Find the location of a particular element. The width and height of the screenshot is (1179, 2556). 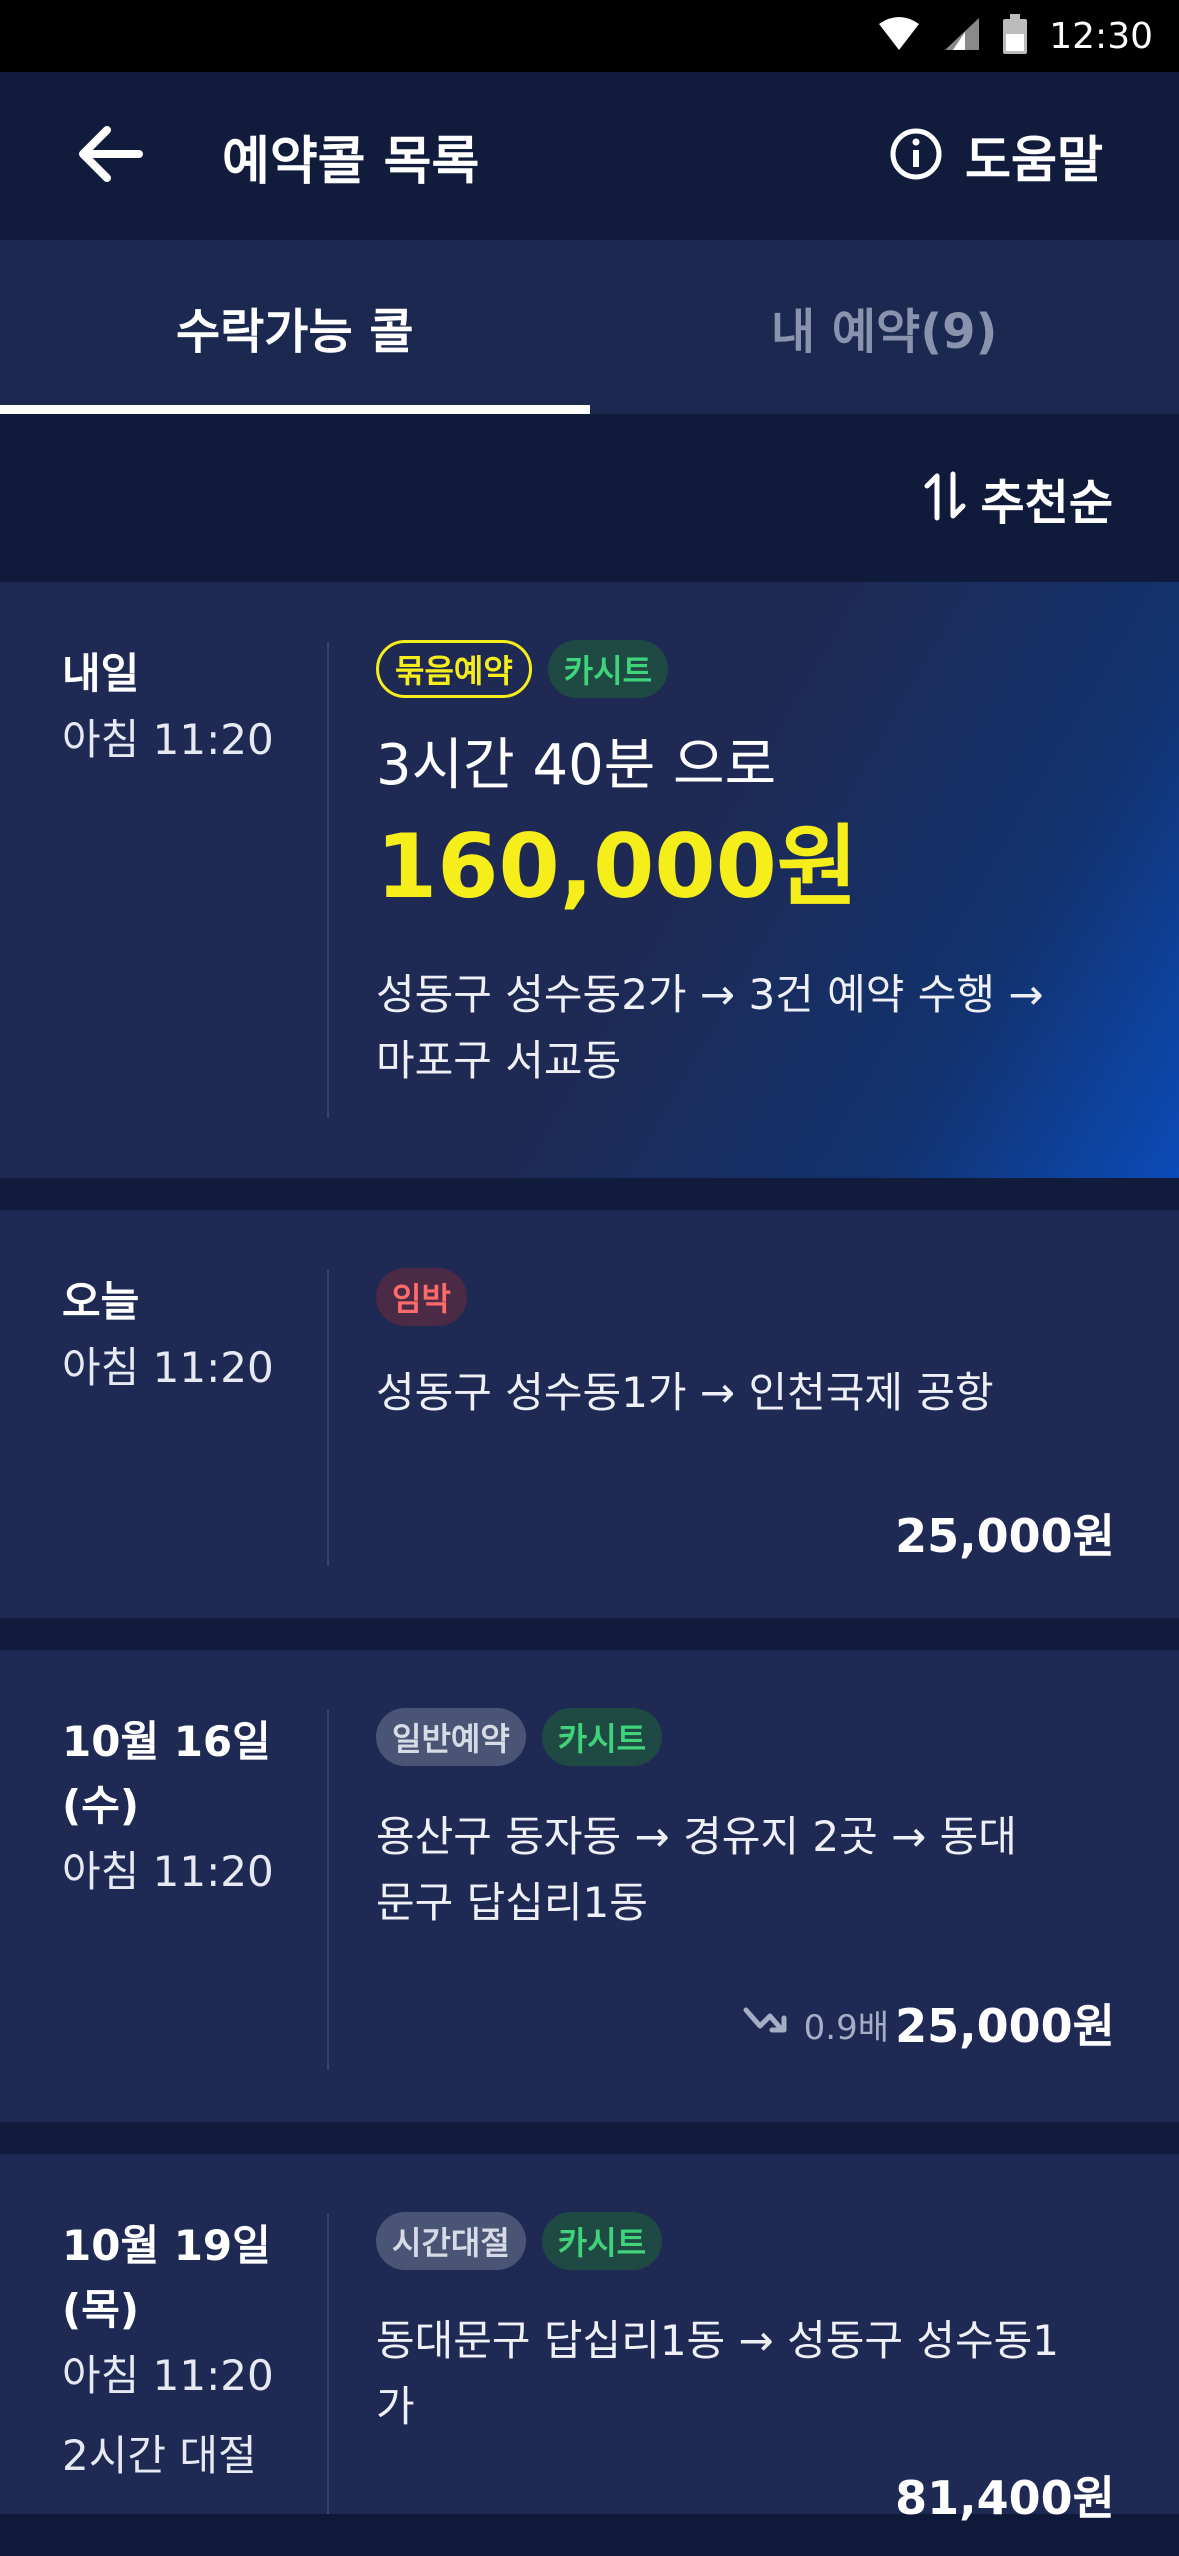

card-price: 81,400원 is located at coordinates (1005, 2498).